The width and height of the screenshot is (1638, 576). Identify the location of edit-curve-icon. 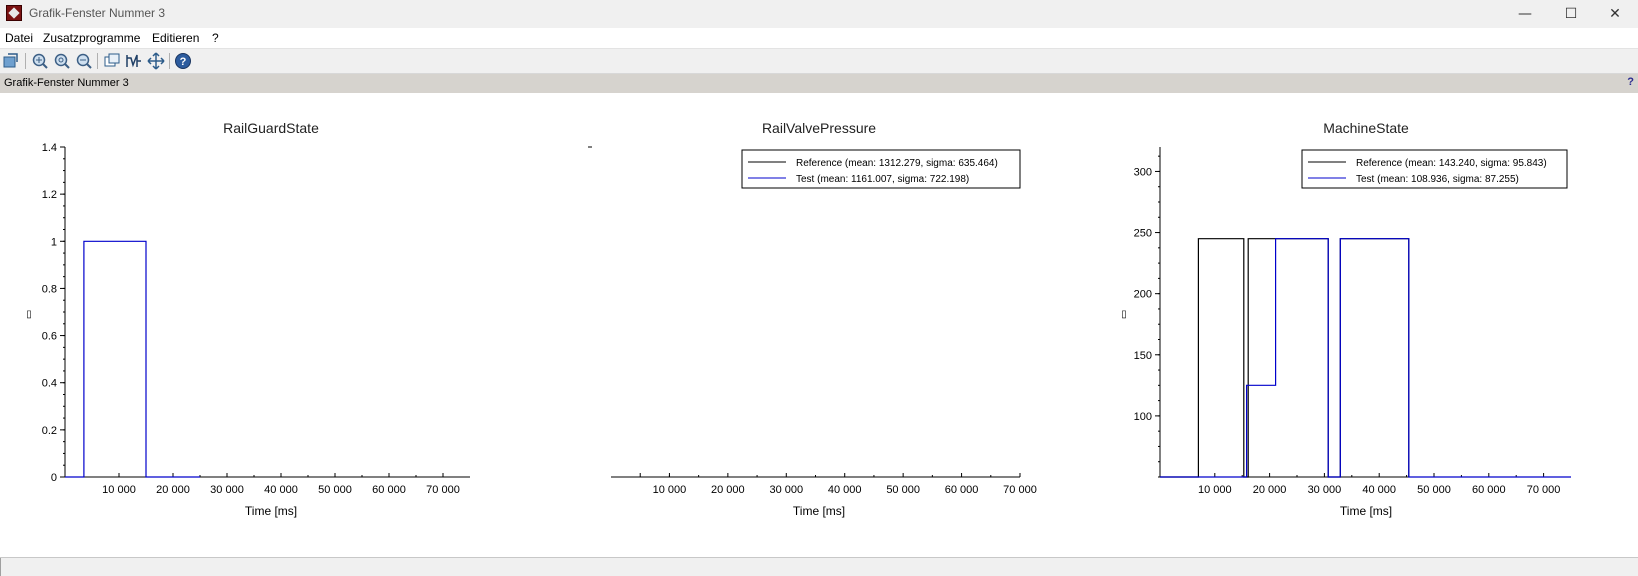
(134, 61).